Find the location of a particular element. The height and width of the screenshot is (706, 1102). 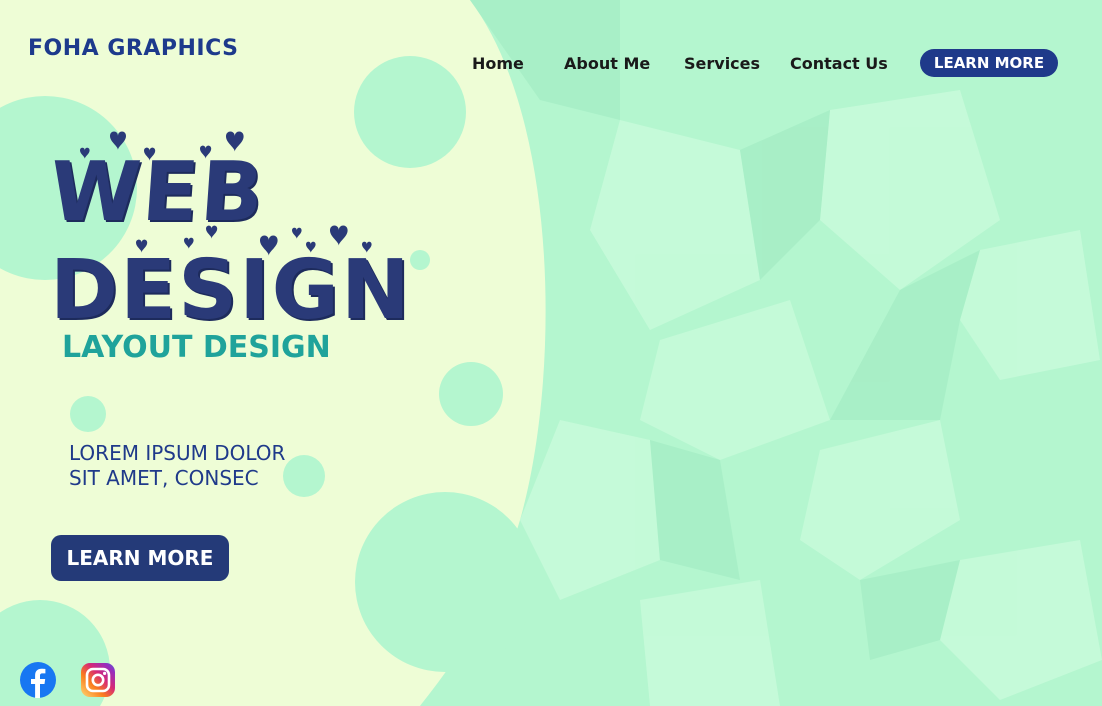

hero-title-web: WEB is located at coordinates (157, 192).